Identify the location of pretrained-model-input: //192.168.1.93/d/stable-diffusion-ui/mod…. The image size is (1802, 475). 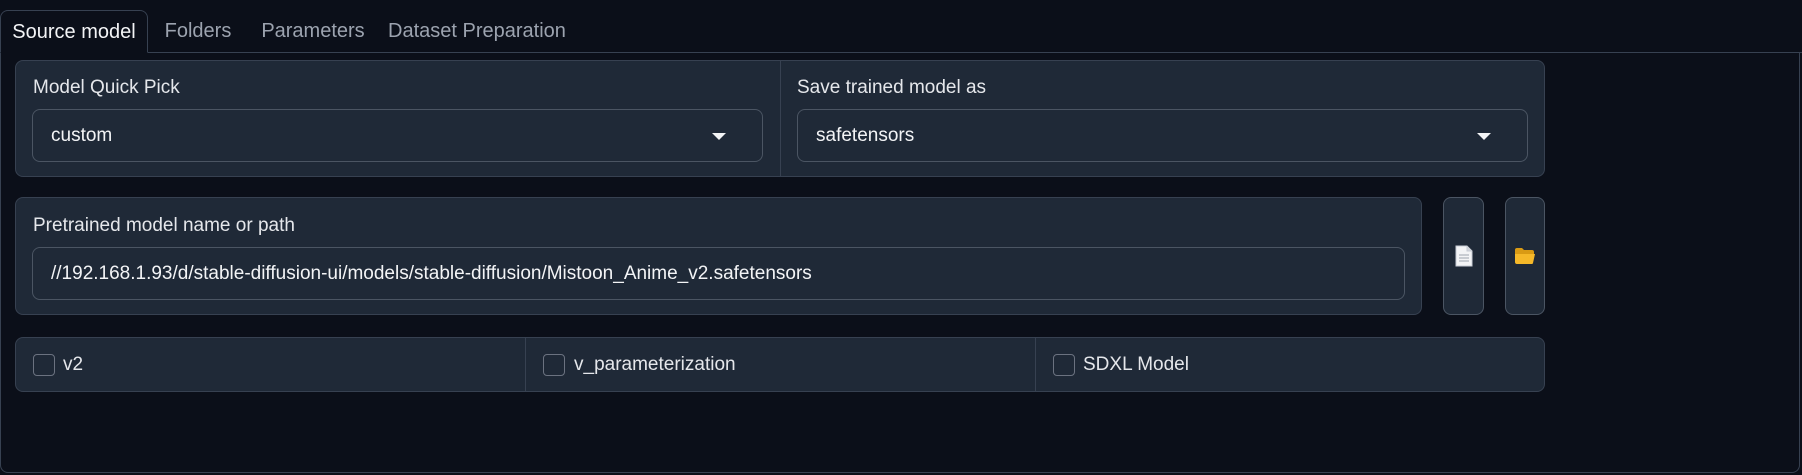
(718, 273).